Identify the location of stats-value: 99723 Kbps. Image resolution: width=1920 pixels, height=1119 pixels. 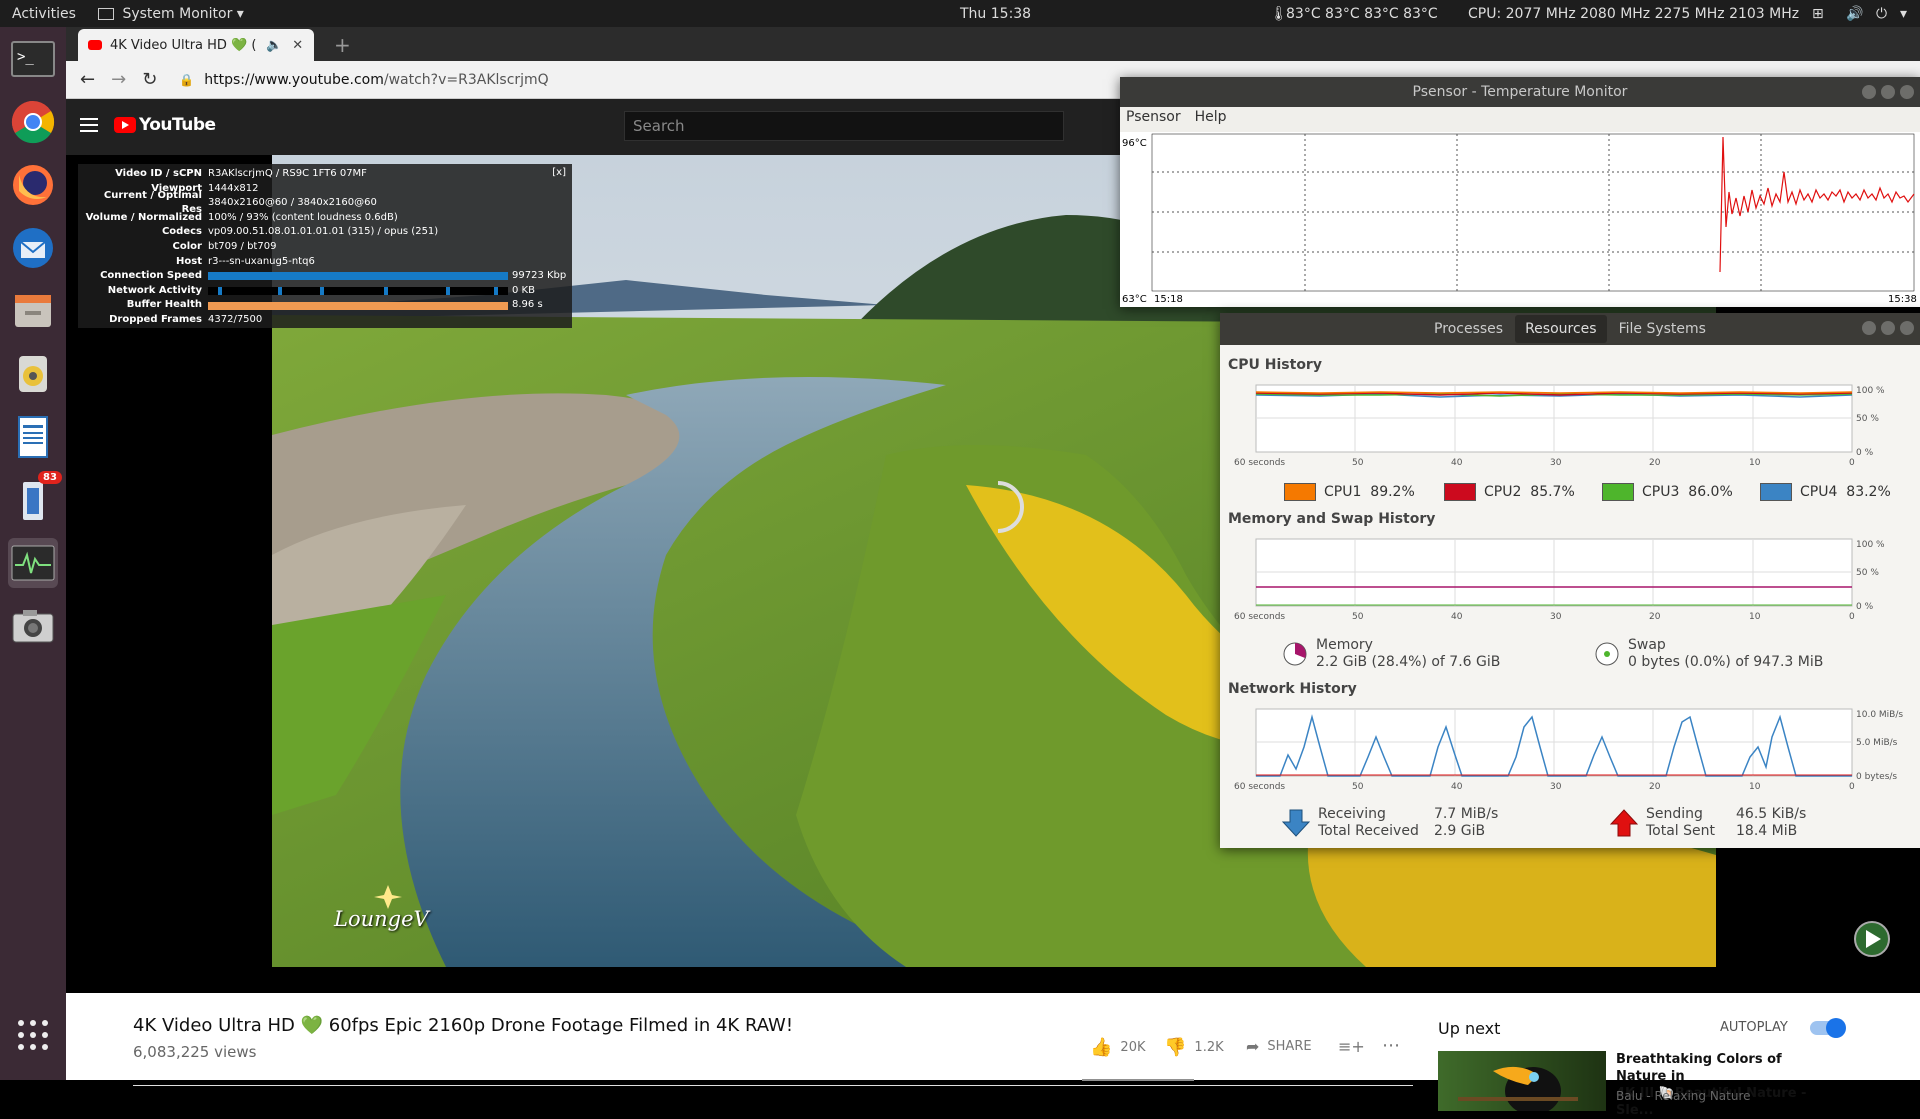
(539, 276).